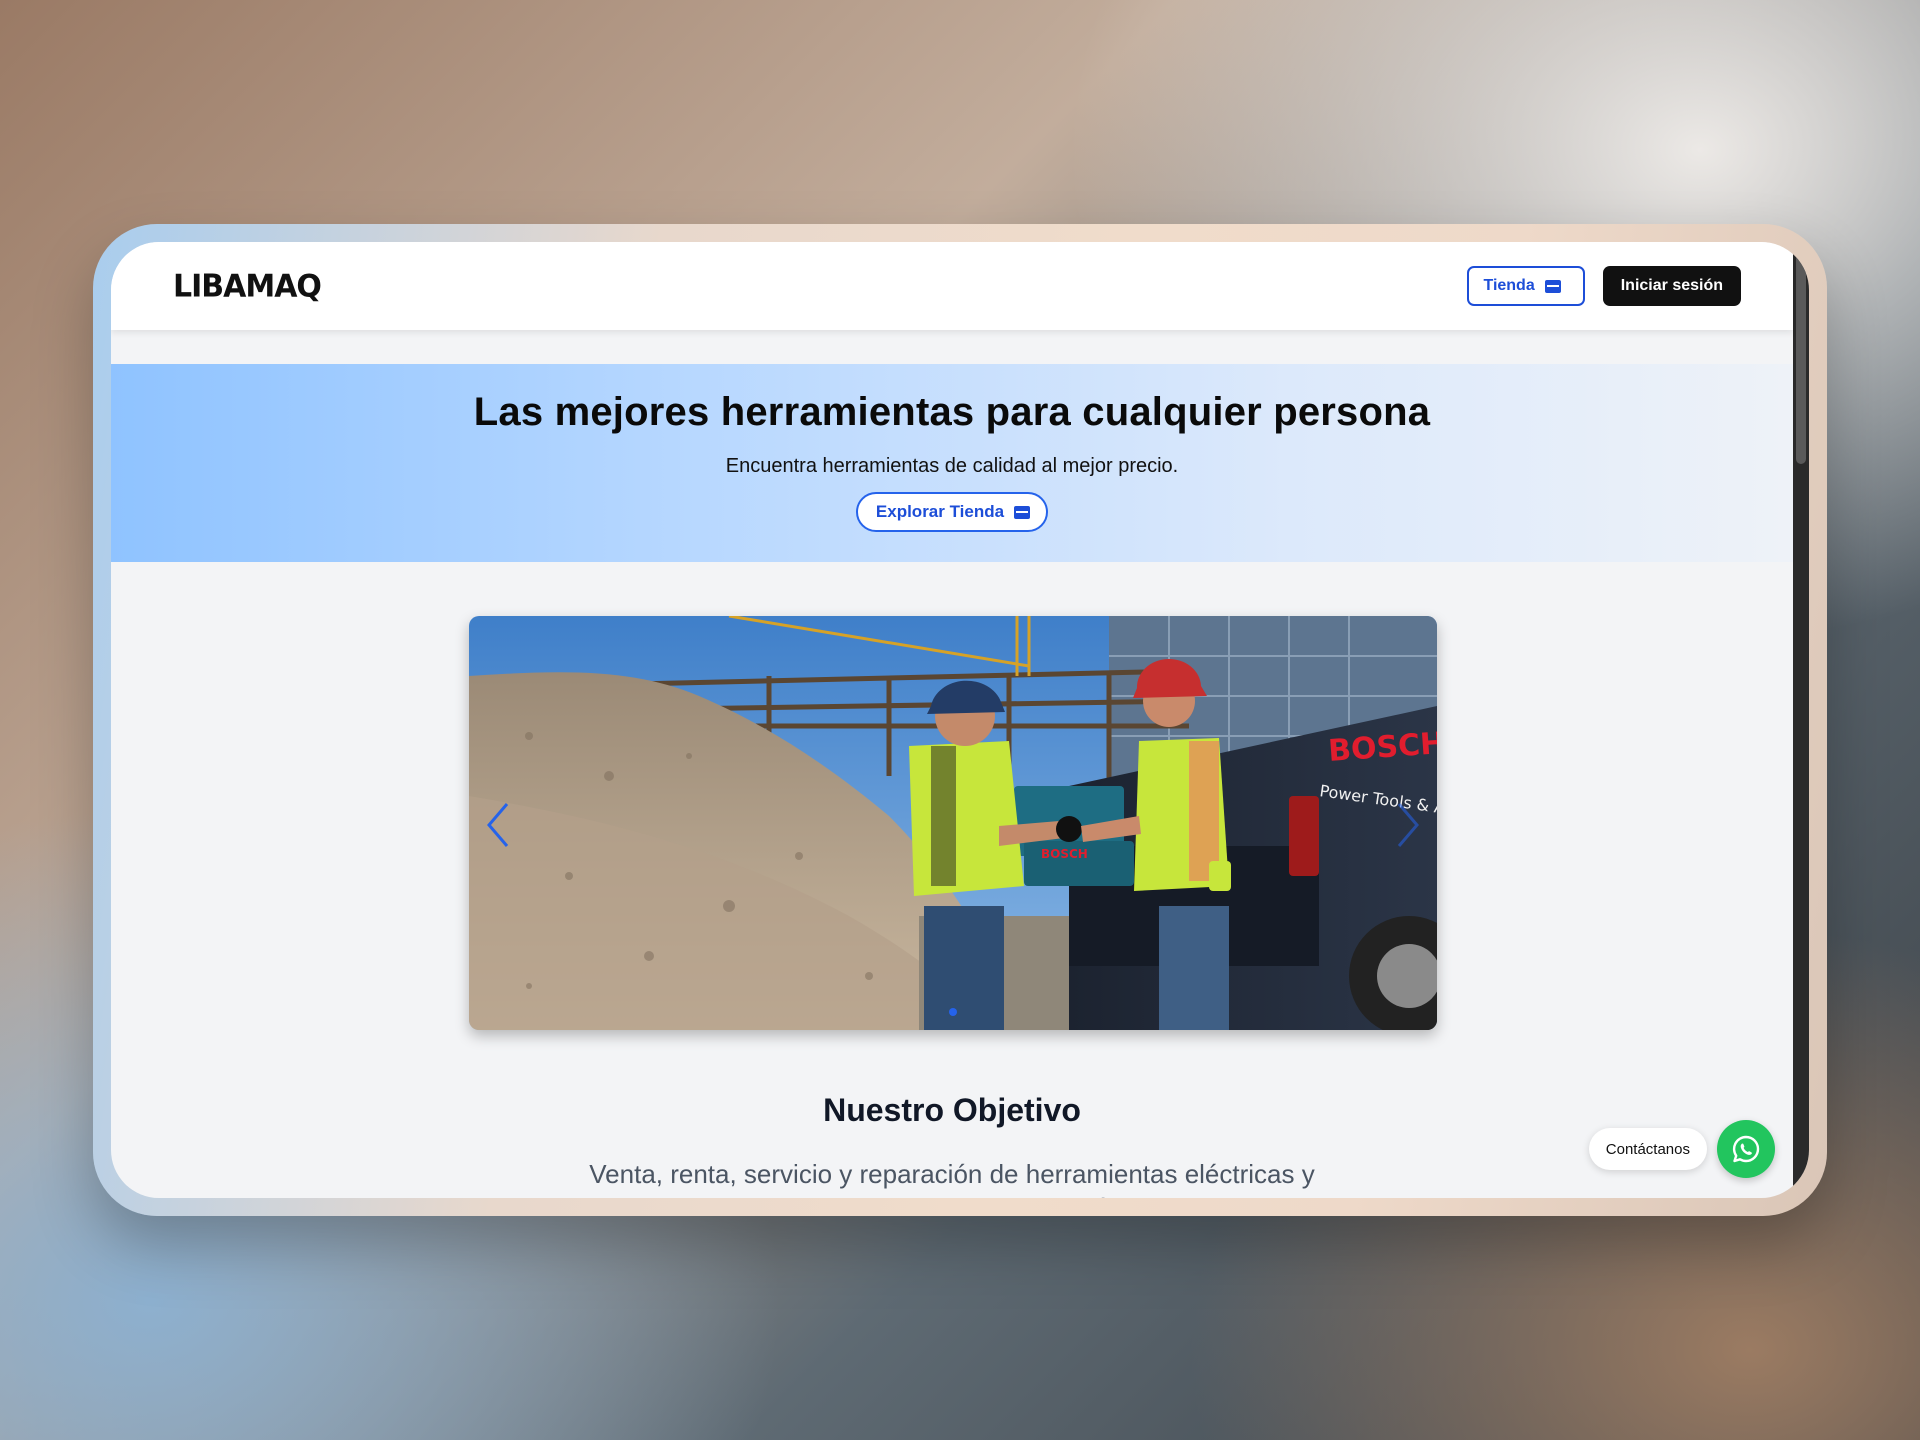 The image size is (1920, 1440). What do you see at coordinates (1801, 359) in the screenshot?
I see `scrollbar-thumb` at bounding box center [1801, 359].